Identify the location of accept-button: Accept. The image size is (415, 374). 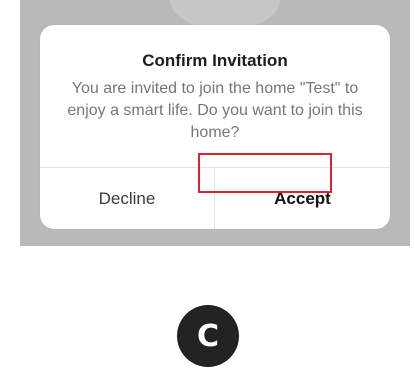
(302, 198).